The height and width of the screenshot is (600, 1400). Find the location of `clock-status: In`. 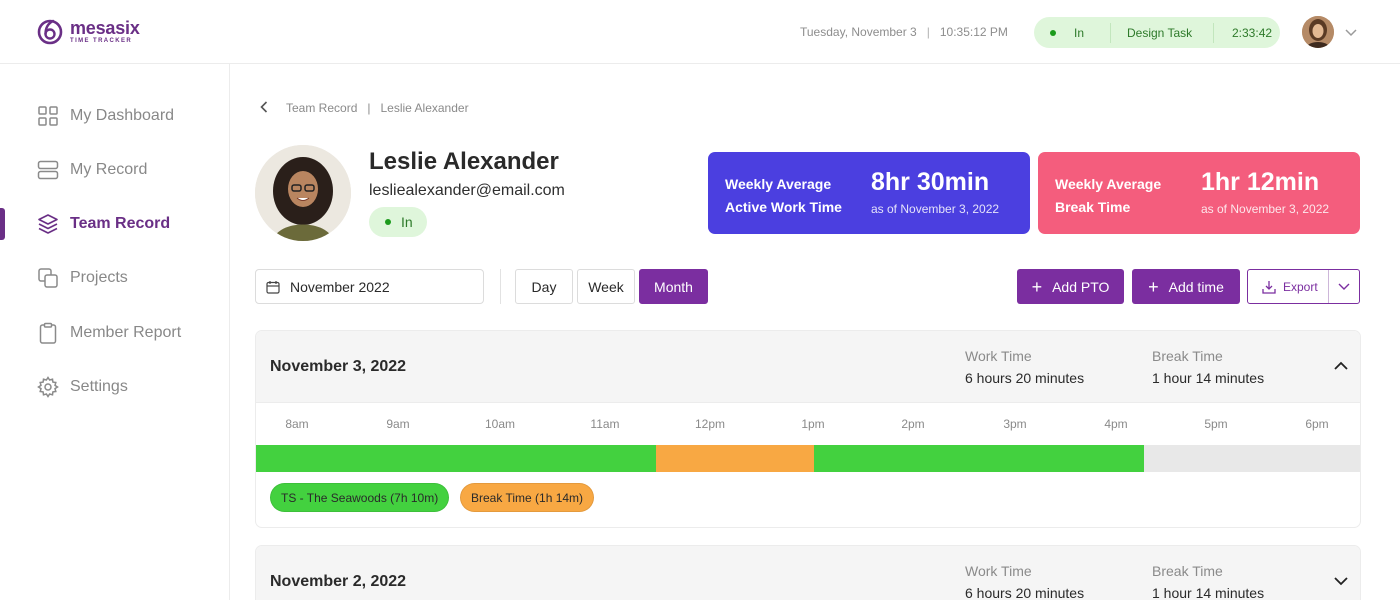

clock-status: In is located at coordinates (1079, 32).